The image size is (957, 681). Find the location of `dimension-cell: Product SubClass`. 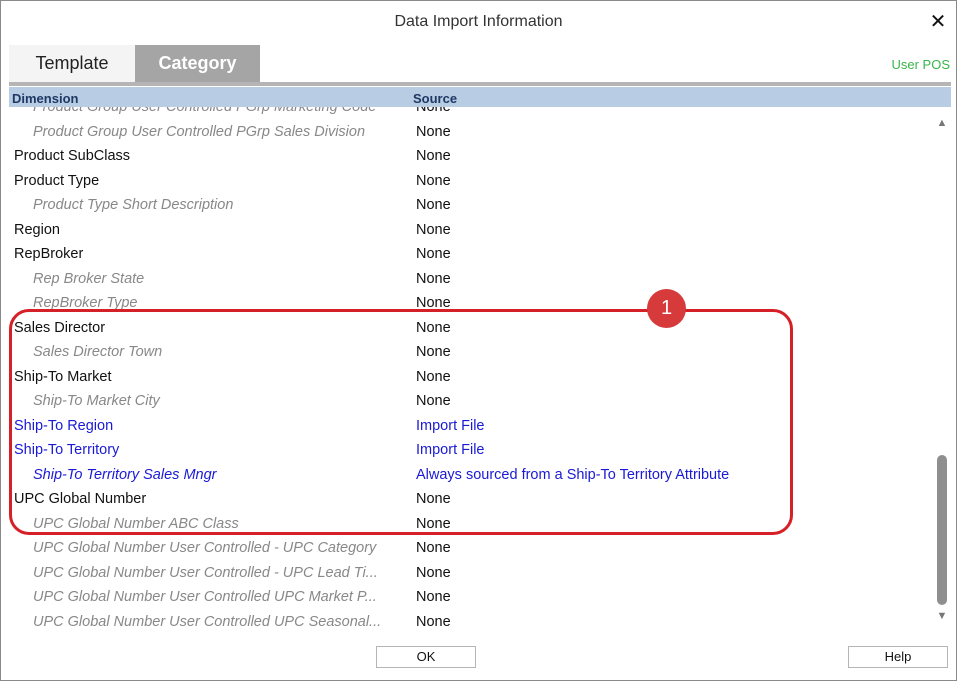

dimension-cell: Product SubClass is located at coordinates (72, 156).